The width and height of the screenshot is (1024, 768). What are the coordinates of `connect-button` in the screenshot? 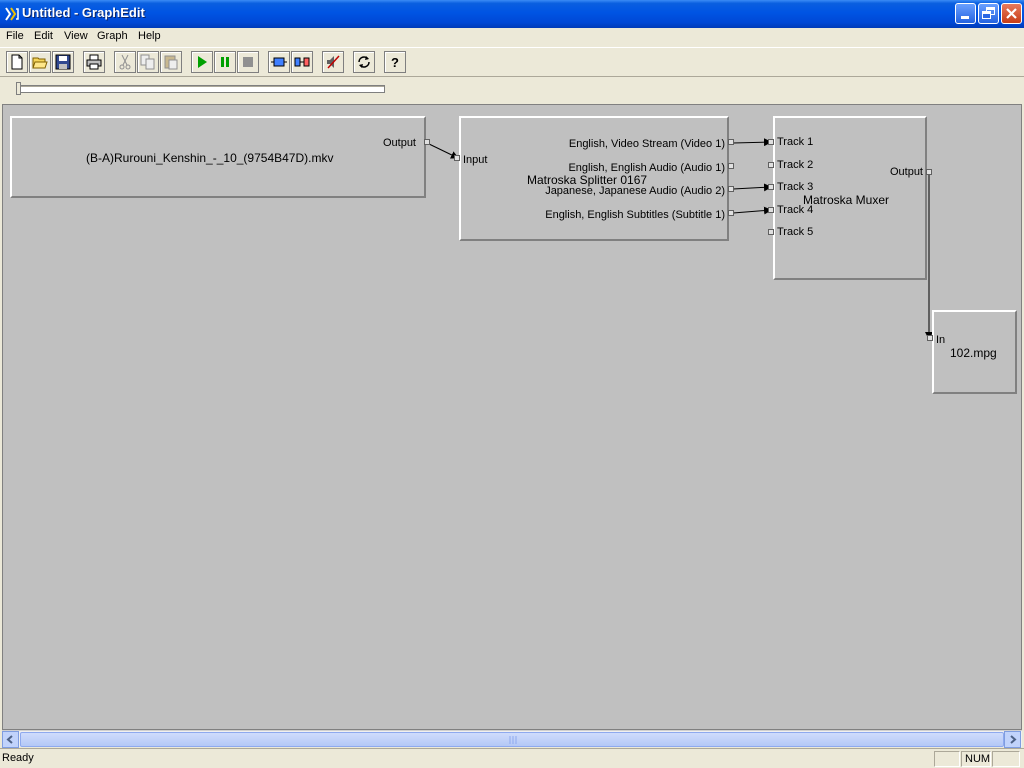 It's located at (302, 62).